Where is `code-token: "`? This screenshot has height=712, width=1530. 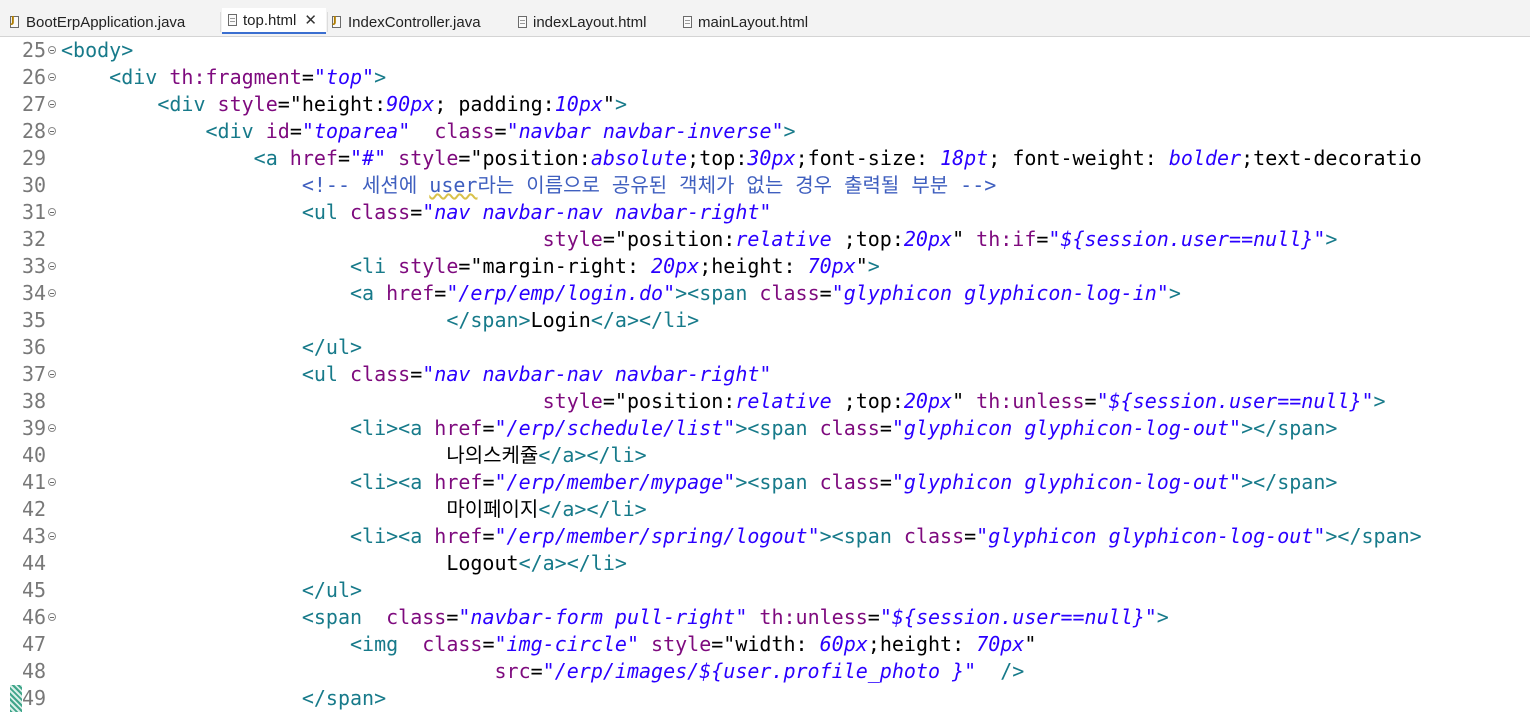
code-token: " is located at coordinates (861, 266).